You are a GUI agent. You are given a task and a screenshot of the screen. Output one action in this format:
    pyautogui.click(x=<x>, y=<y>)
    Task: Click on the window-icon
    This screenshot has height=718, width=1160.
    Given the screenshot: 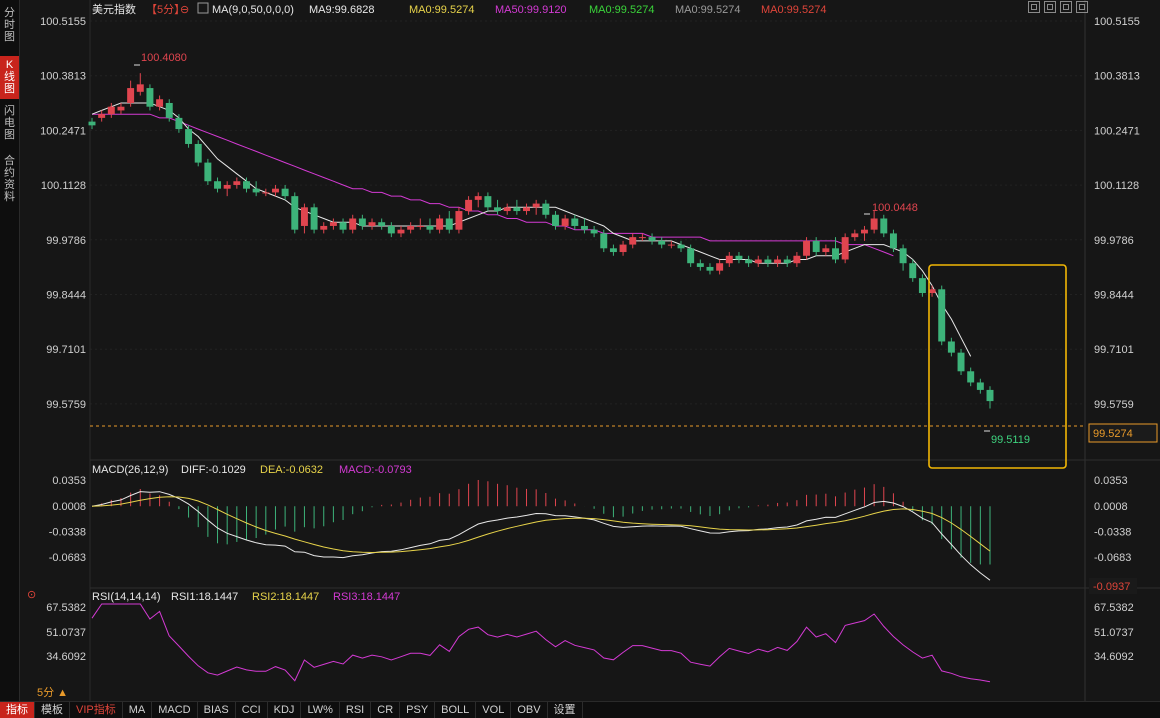 What is the action you would take?
    pyautogui.click(x=1050, y=7)
    